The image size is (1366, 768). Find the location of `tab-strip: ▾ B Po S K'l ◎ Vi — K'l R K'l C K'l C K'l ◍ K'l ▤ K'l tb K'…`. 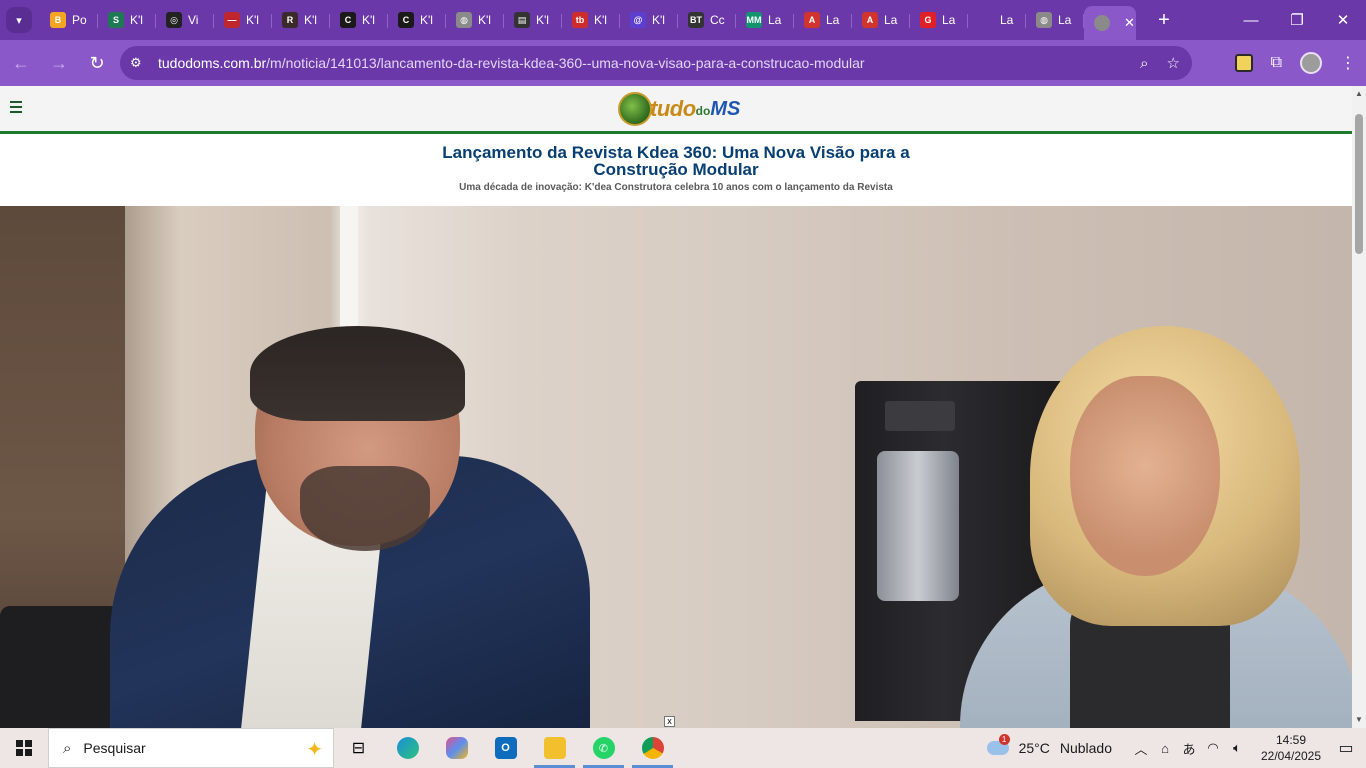

tab-strip: ▾ B Po S K'l ◎ Vi — K'l R K'l C K'l C K'l ◍ K'l ▤ K'l tb K'… is located at coordinates (683, 20).